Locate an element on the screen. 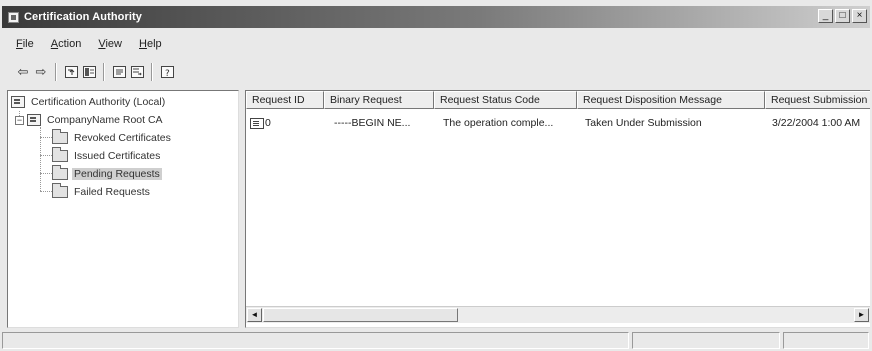  forward-button: ⇨ is located at coordinates (41, 72).